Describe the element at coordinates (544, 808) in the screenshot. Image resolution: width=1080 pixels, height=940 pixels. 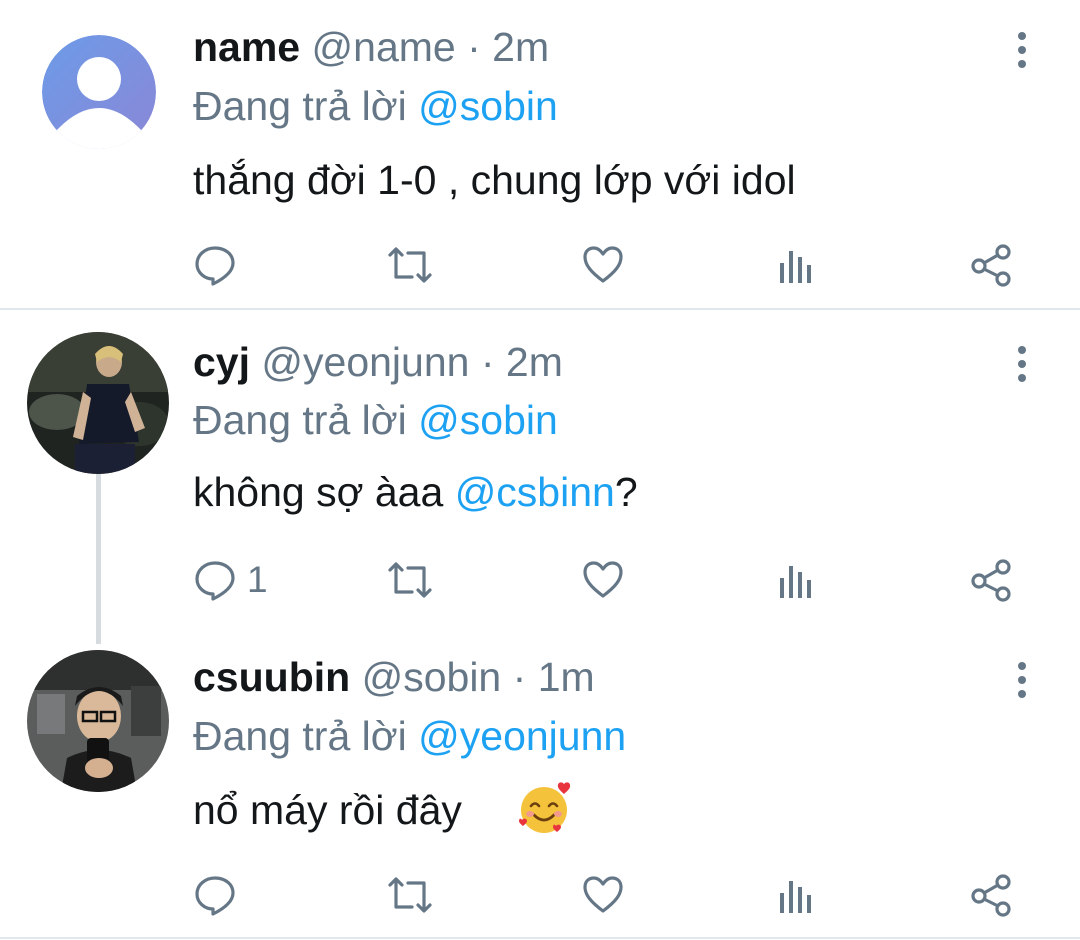
I see `smiling-face-with-hearts-icon` at that location.